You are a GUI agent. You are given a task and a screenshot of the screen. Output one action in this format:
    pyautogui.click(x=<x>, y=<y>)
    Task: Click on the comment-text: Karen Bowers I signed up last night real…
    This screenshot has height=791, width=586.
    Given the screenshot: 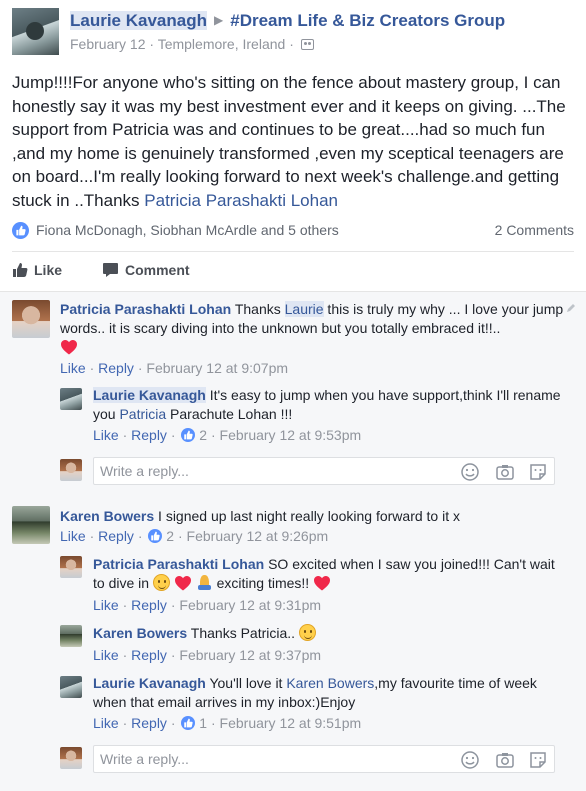 What is the action you would take?
    pyautogui.click(x=260, y=516)
    